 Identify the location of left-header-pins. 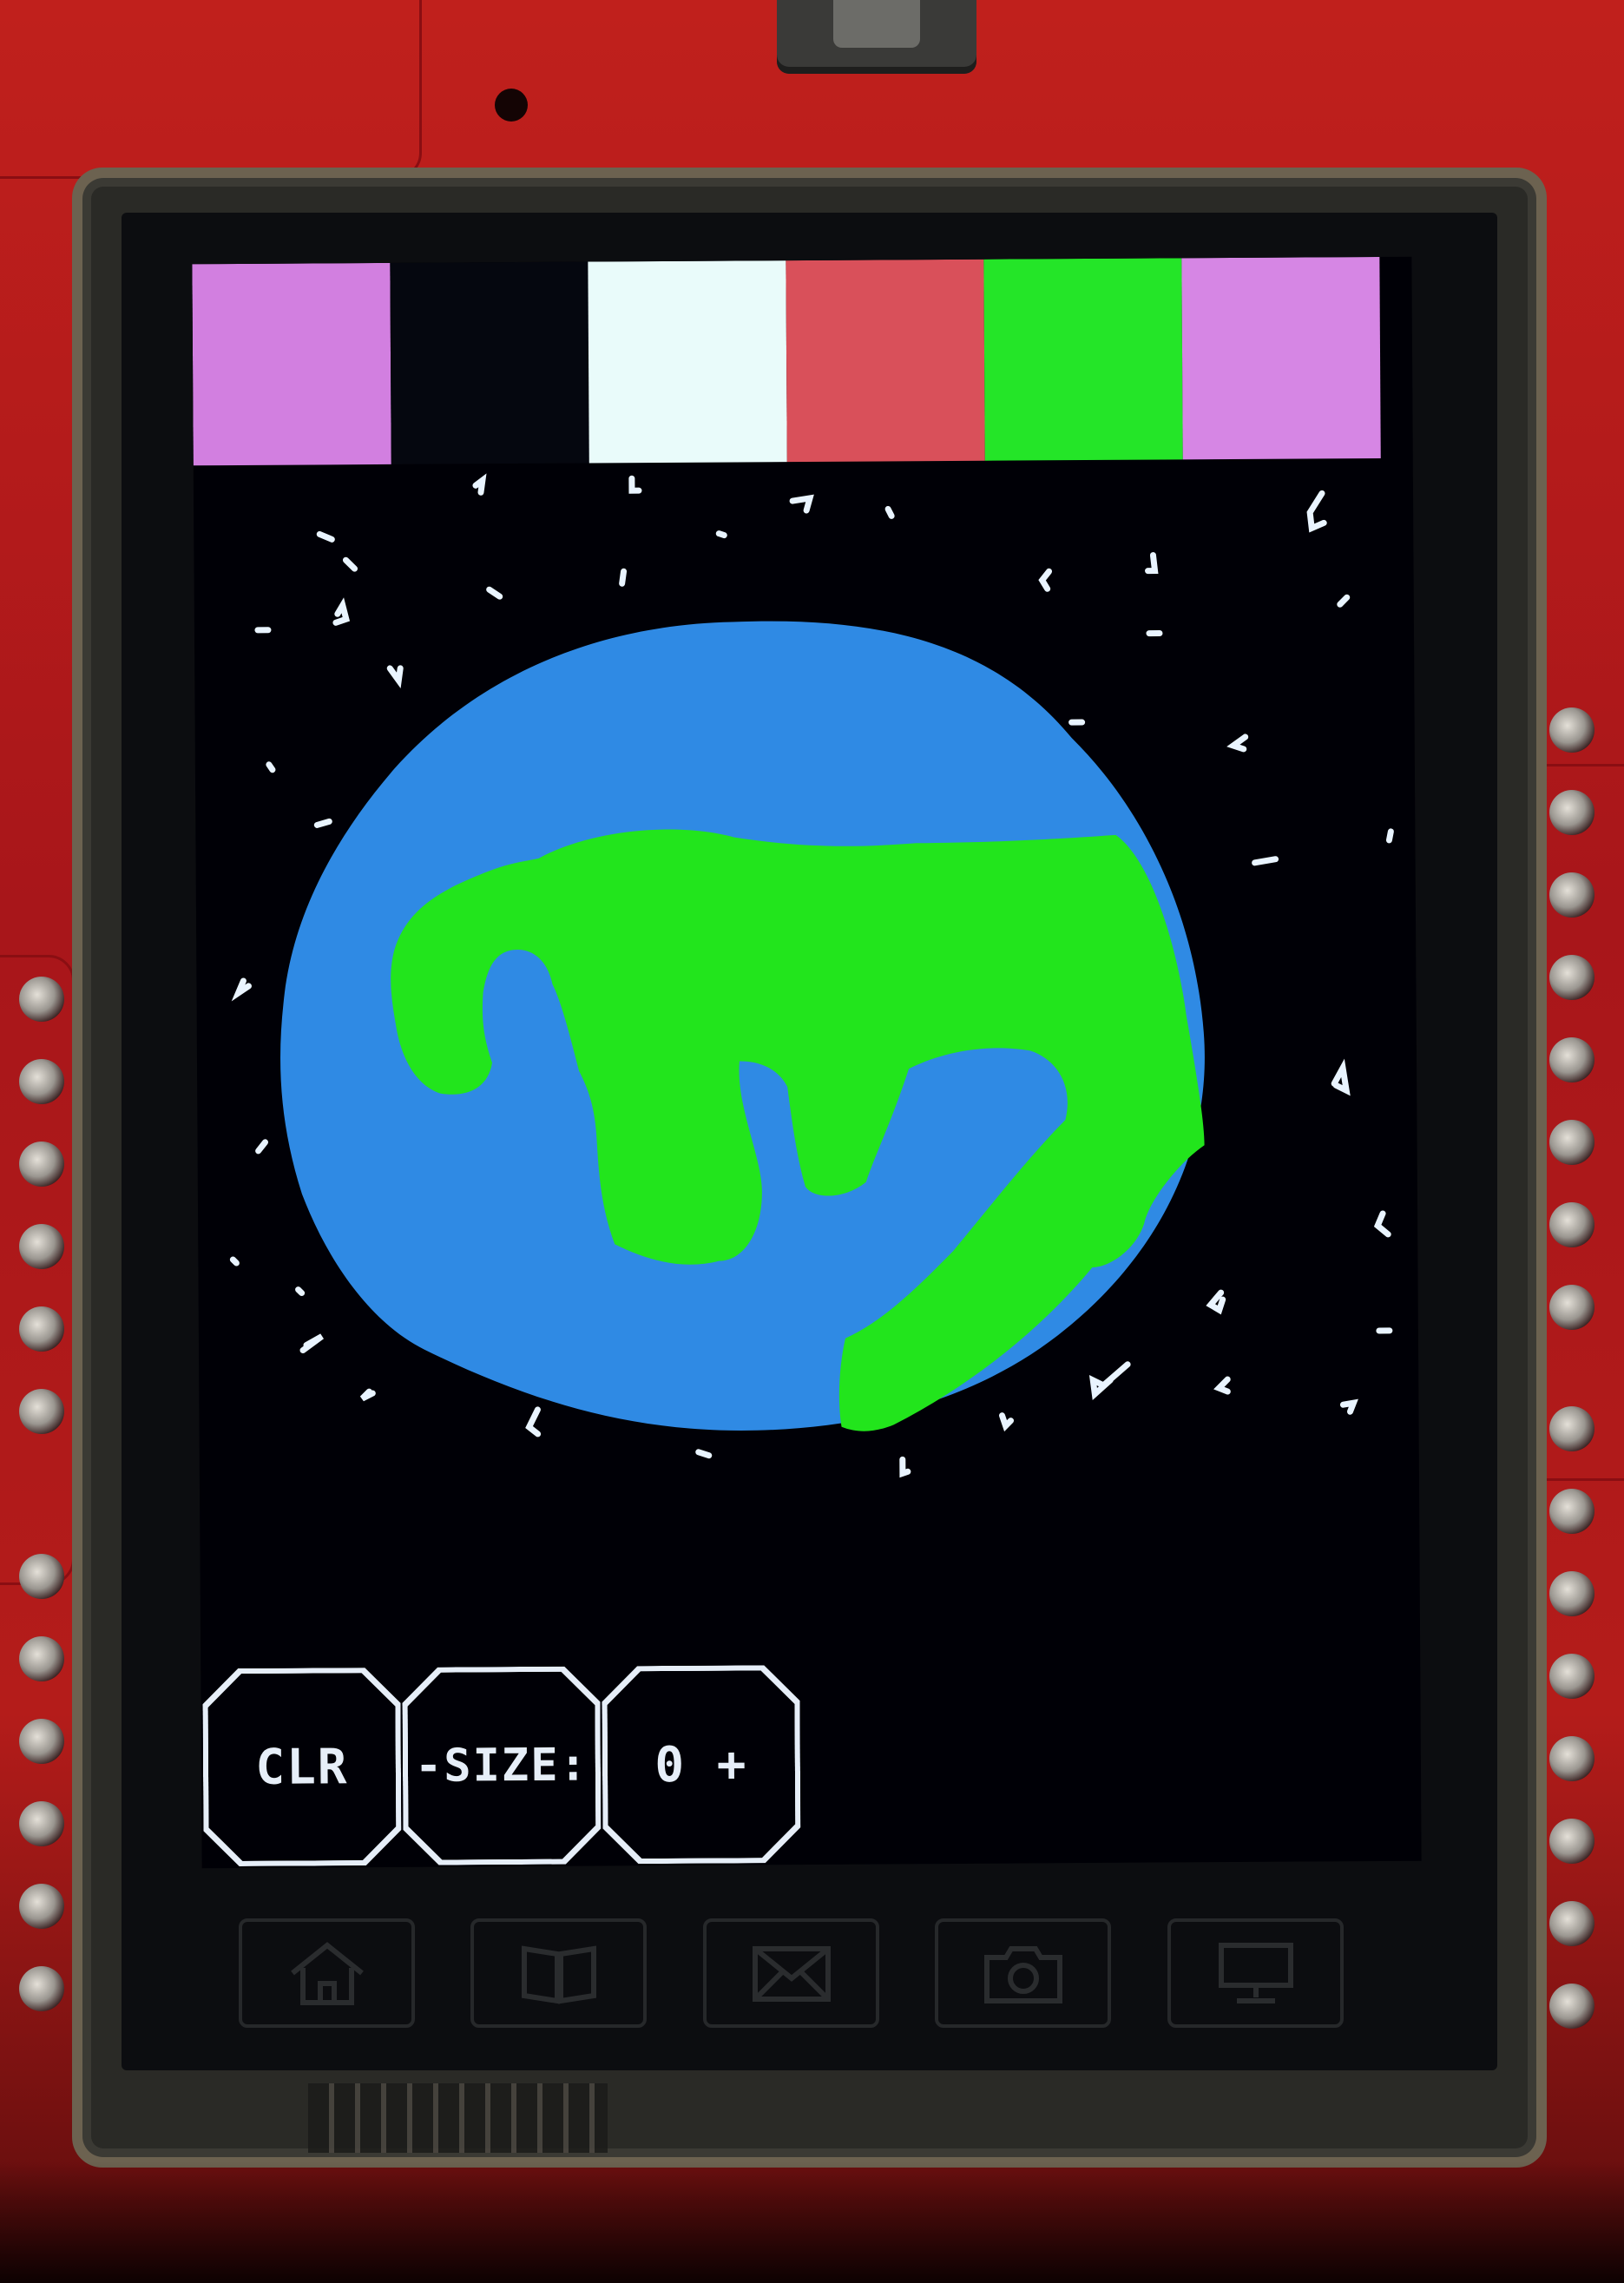
(45, 1498).